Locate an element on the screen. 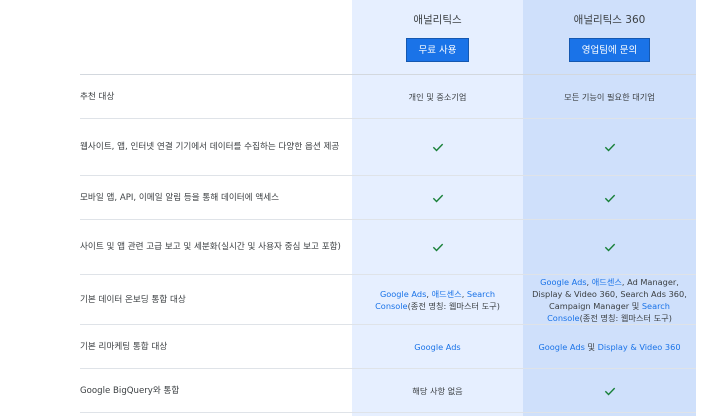  cell-standard: Google Ads is located at coordinates (437, 347).